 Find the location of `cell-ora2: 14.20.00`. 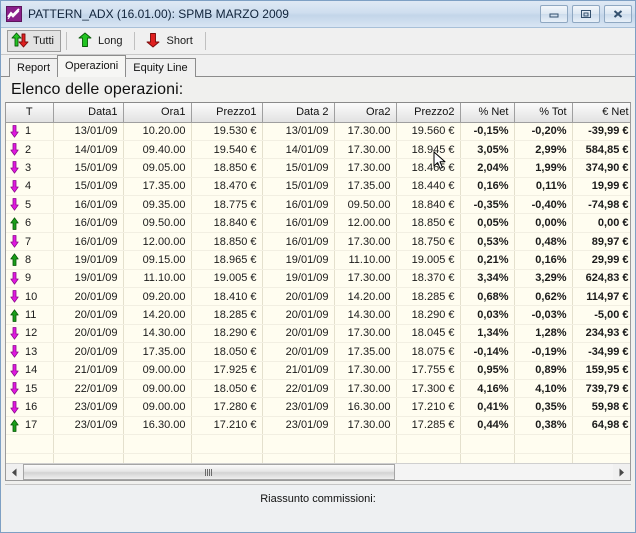

cell-ora2: 14.20.00 is located at coordinates (365, 297).